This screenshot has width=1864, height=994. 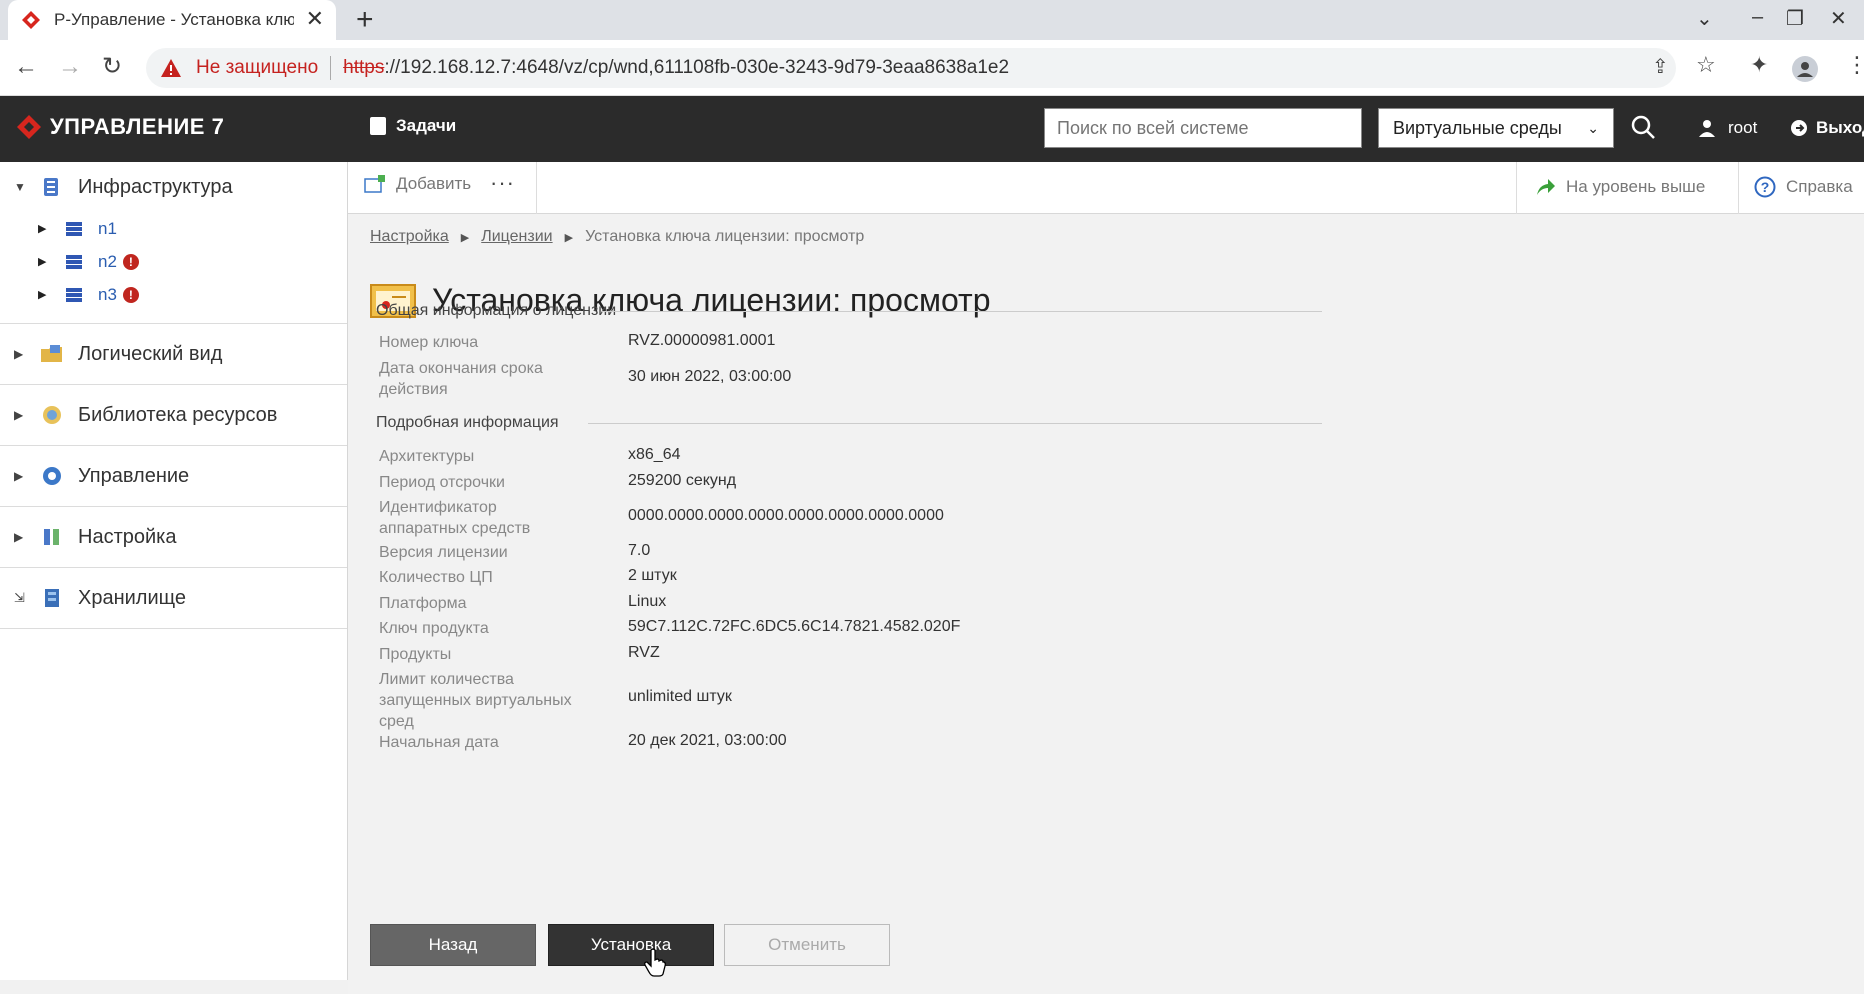 I want to click on field-label: Период отсрочки, so click(x=442, y=482).